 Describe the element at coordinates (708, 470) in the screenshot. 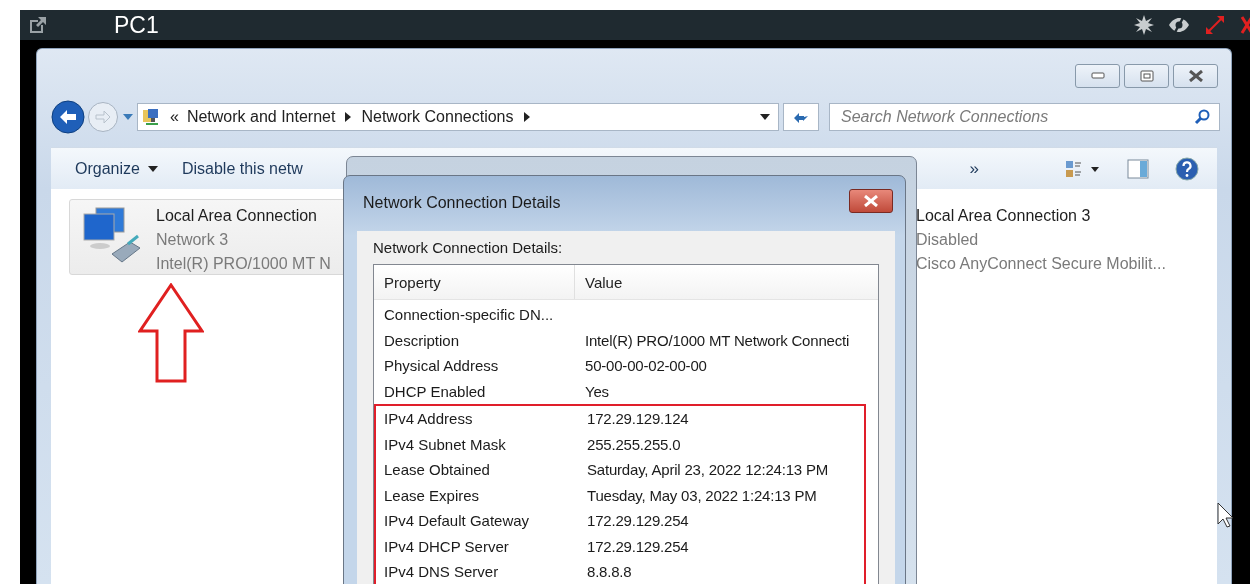

I see `value-cell-text: Saturday, April 23, 2022 12:24:13 PM` at that location.